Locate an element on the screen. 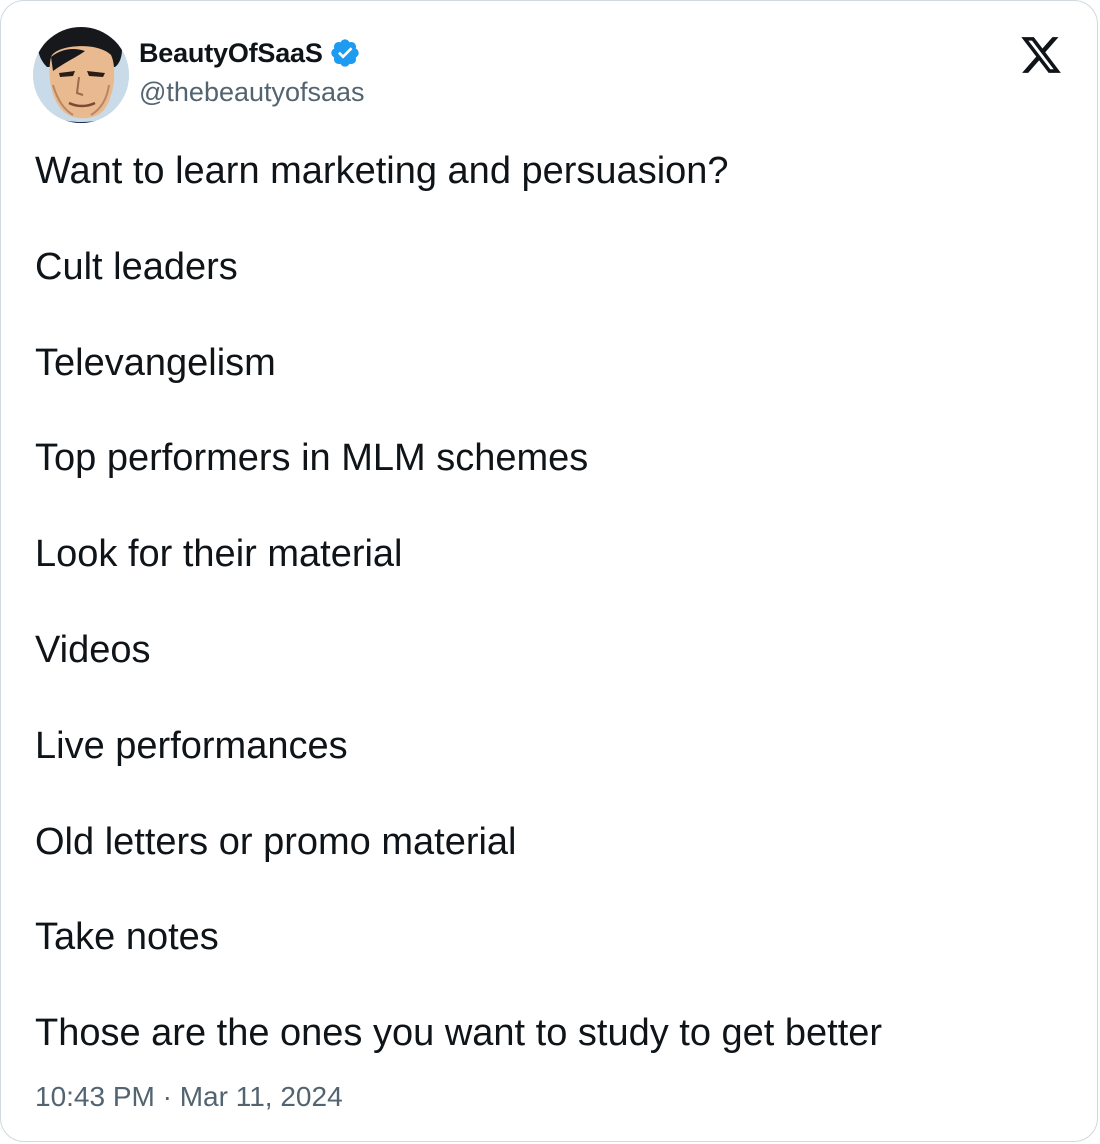 The height and width of the screenshot is (1144, 1100). tweet-paragraph: Look for their material is located at coordinates (219, 554).